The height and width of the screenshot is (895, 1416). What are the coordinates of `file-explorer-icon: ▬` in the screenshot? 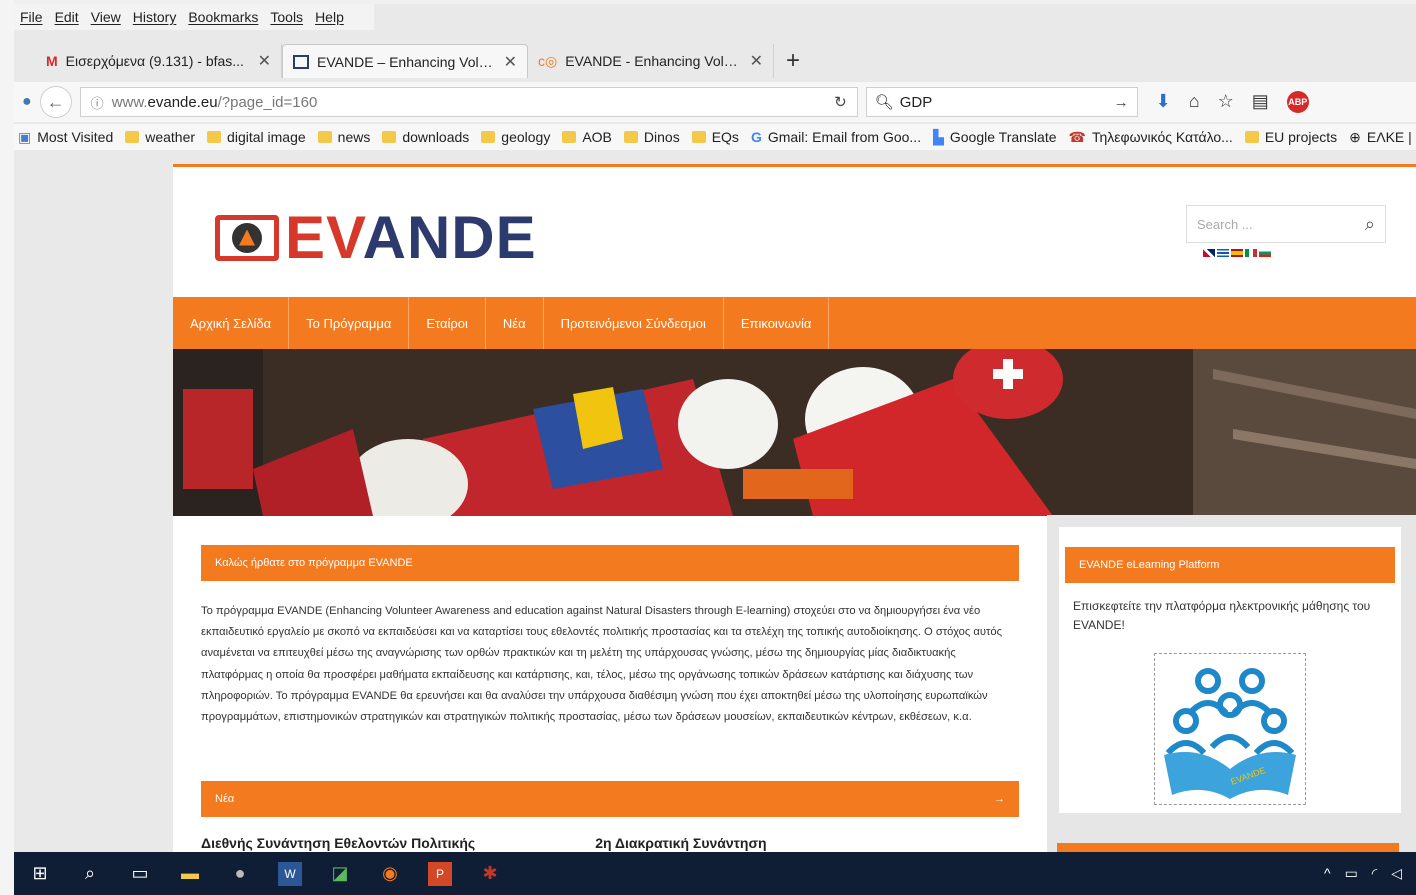 It's located at (190, 874).